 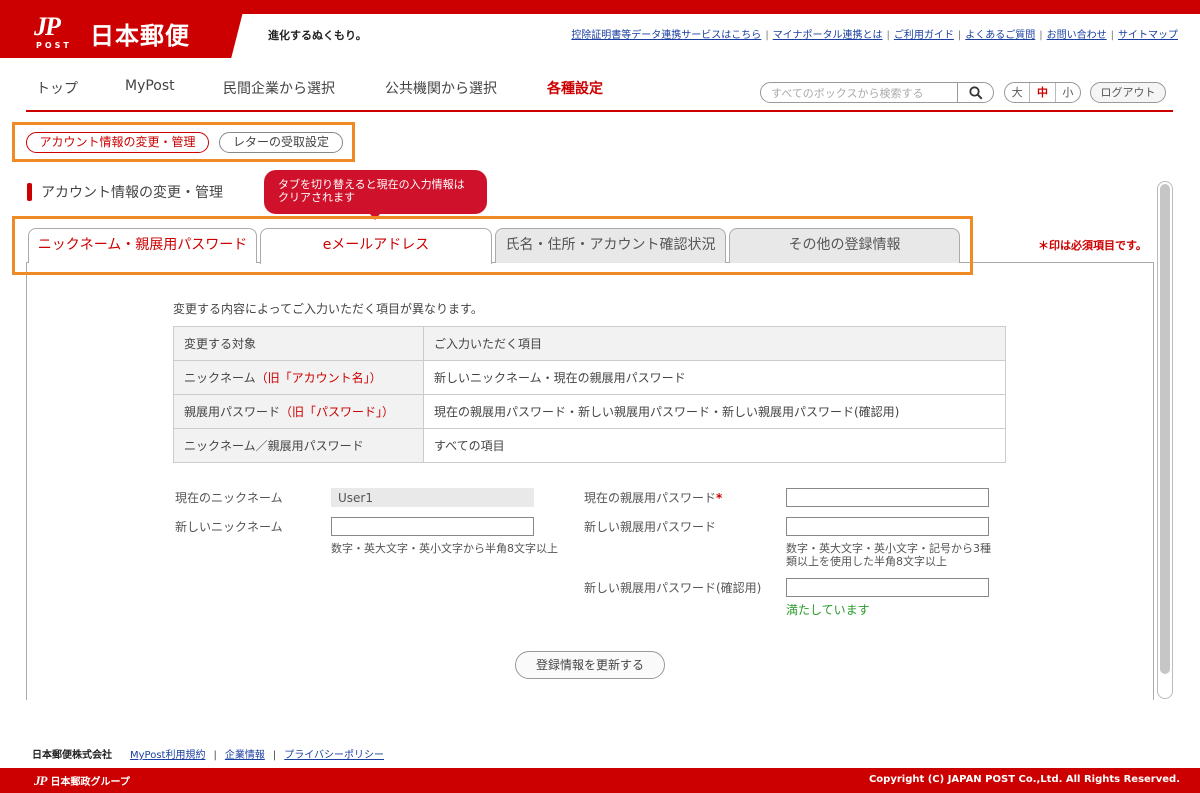 I want to click on table-cell-target: ニックネーム（旧「アカウント名」）, so click(x=298, y=377).